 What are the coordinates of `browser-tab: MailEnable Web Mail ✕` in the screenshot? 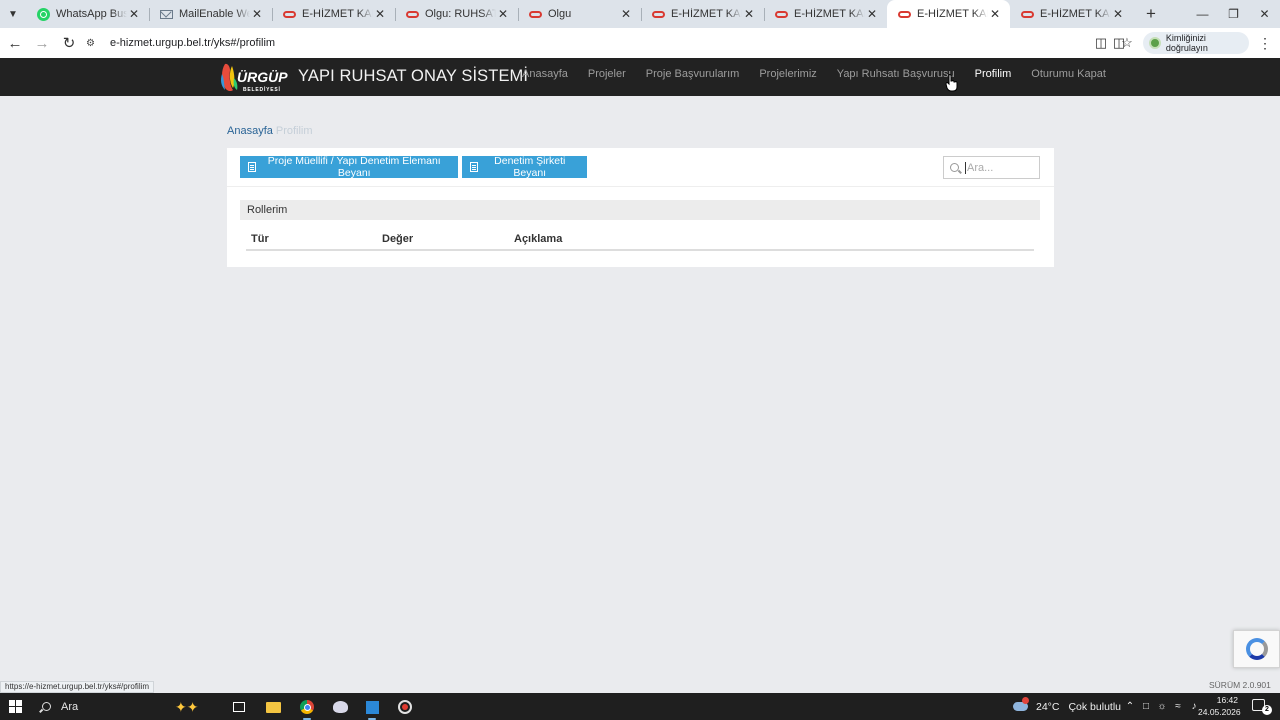 It's located at (210, 14).